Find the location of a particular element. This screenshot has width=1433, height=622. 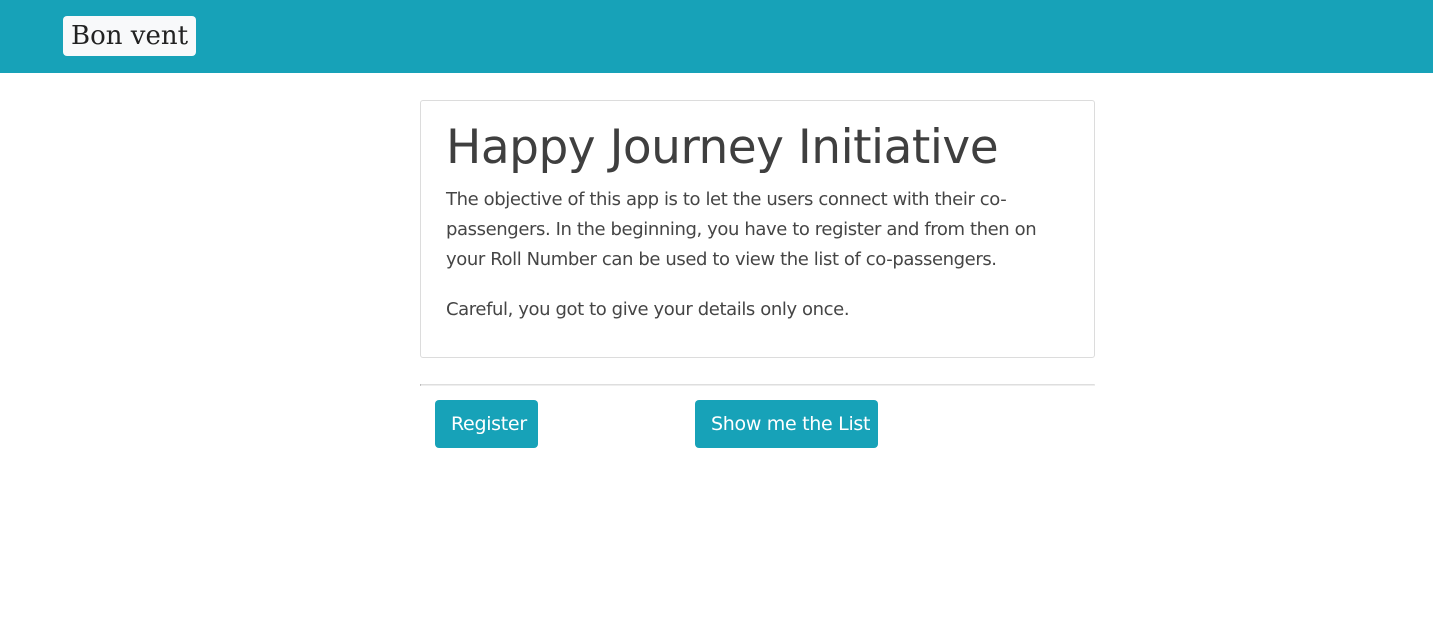

top-navbar: Bon vent is located at coordinates (716, 36).